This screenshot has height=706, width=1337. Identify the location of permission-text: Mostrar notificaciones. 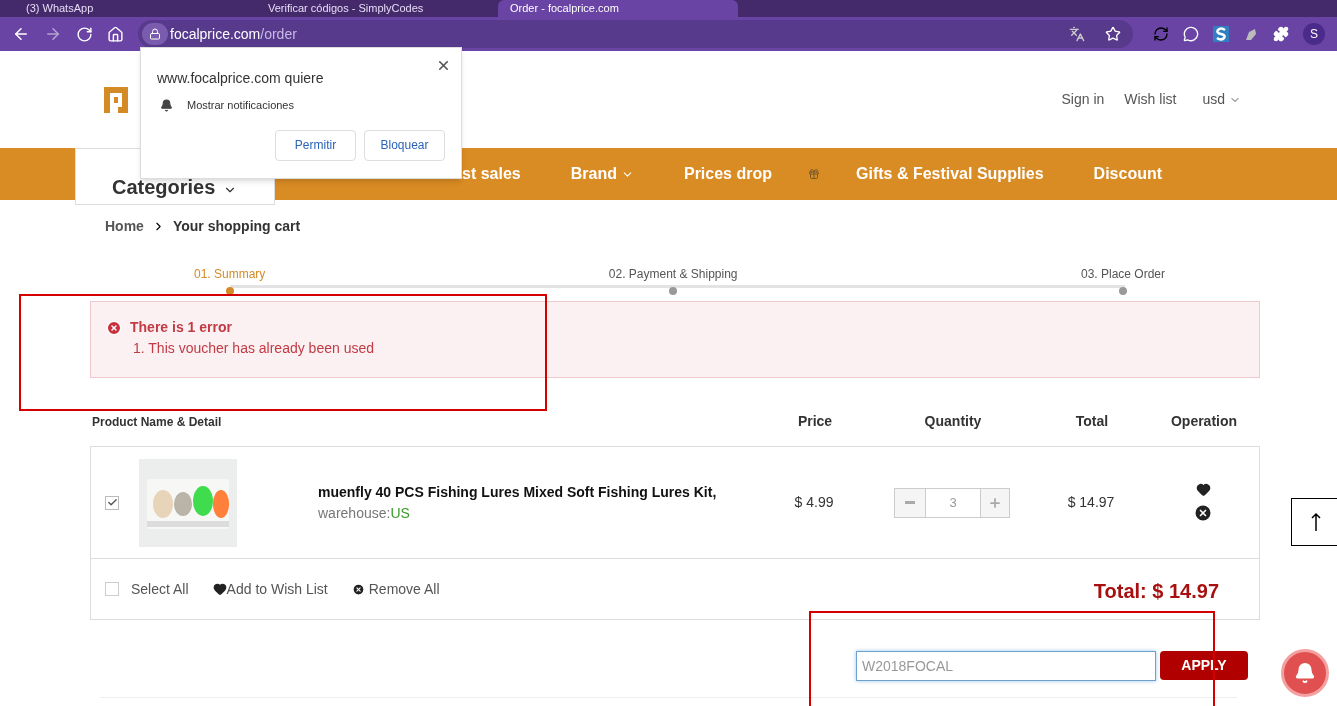
(240, 105).